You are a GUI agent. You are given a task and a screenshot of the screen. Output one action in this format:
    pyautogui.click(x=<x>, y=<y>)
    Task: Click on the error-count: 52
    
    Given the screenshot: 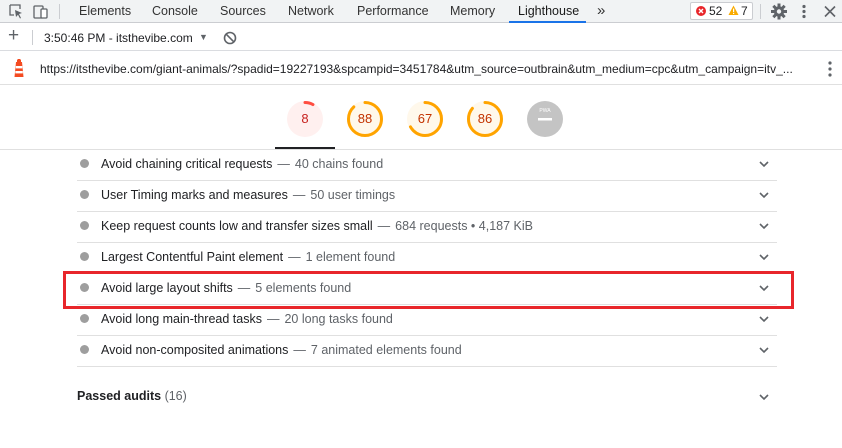 What is the action you would take?
    pyautogui.click(x=716, y=11)
    